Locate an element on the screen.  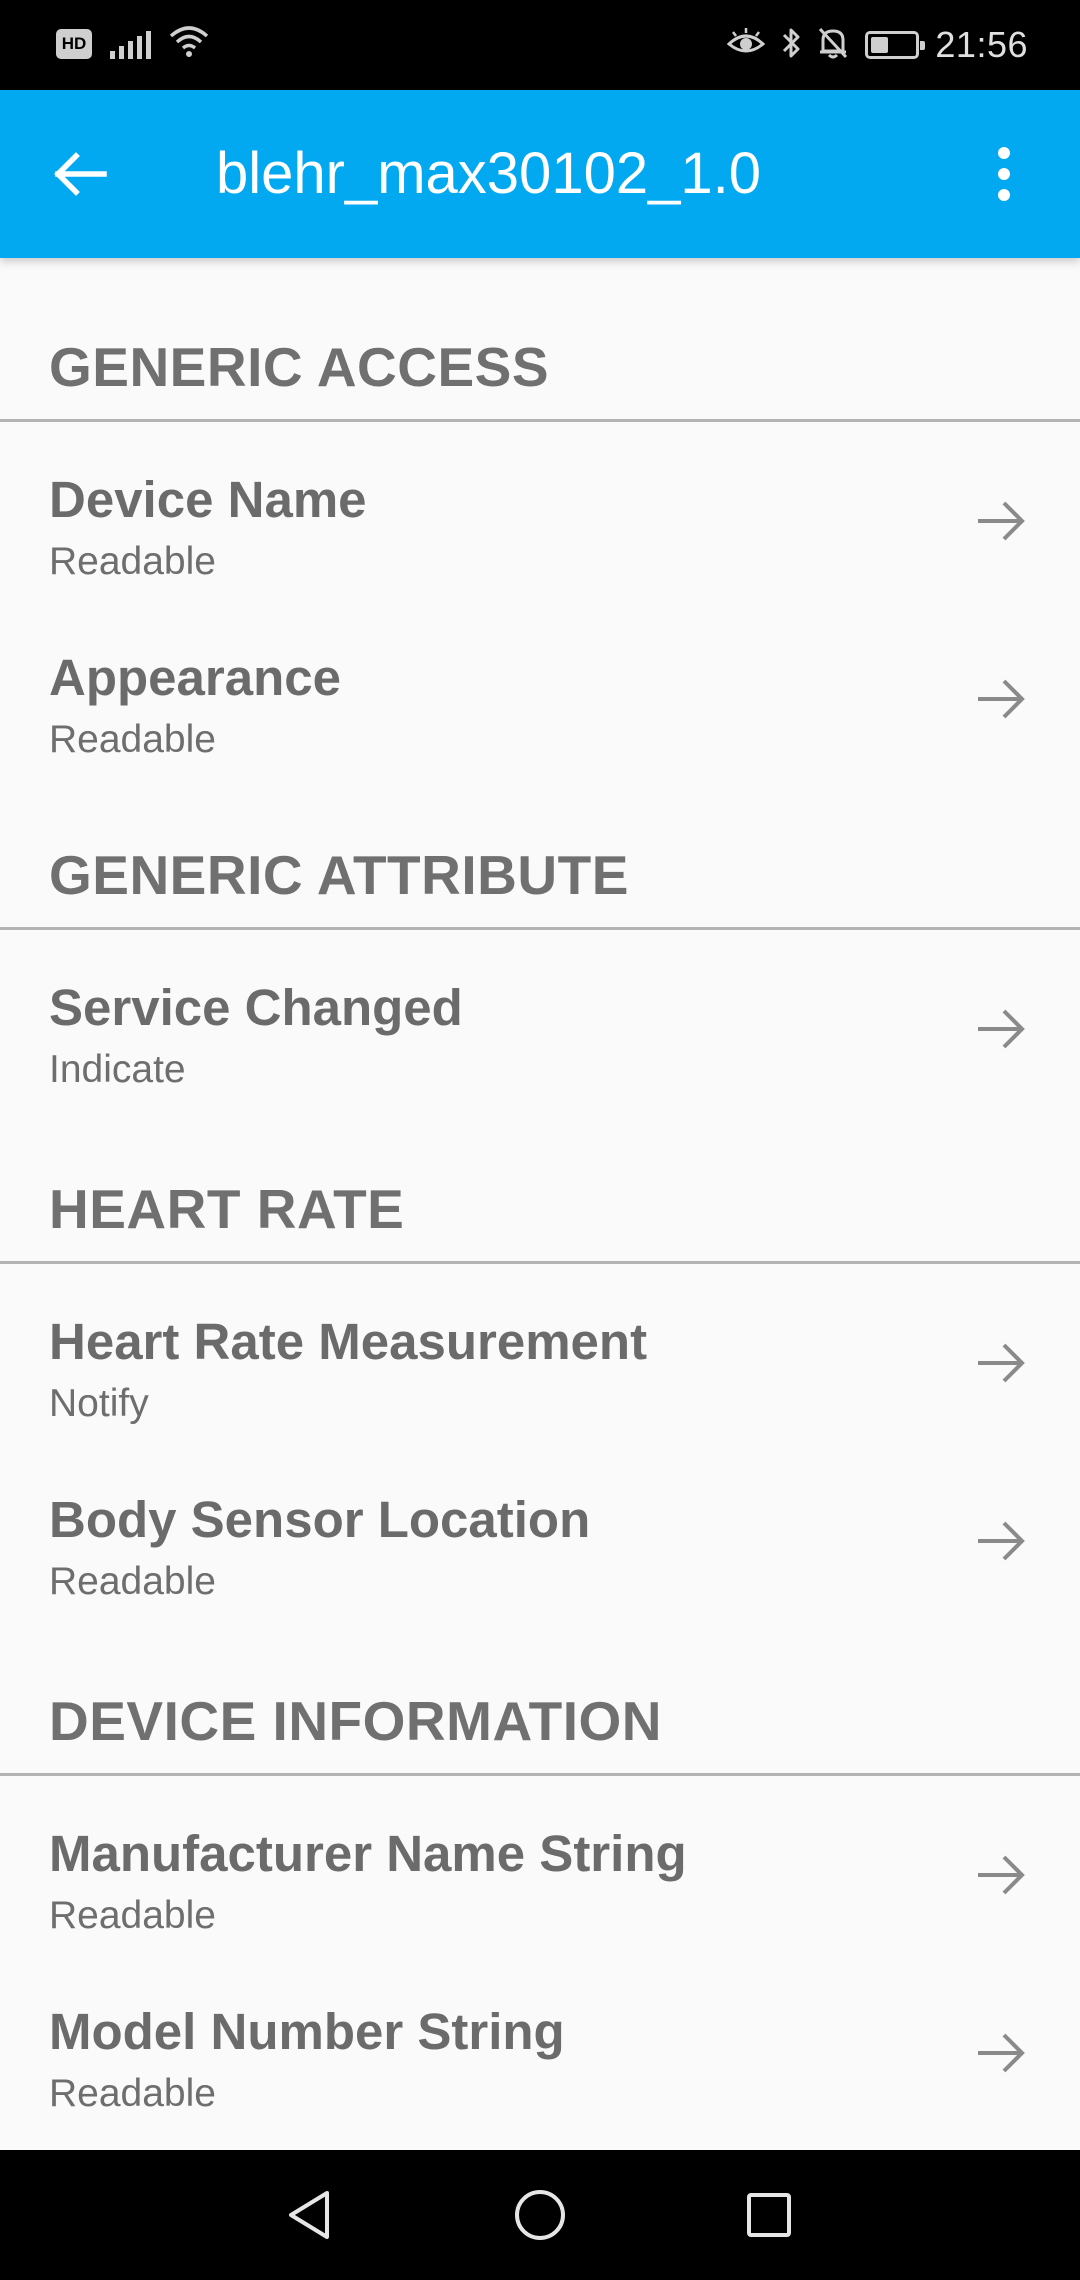
characteristic-property: Notify is located at coordinates (99, 1403).